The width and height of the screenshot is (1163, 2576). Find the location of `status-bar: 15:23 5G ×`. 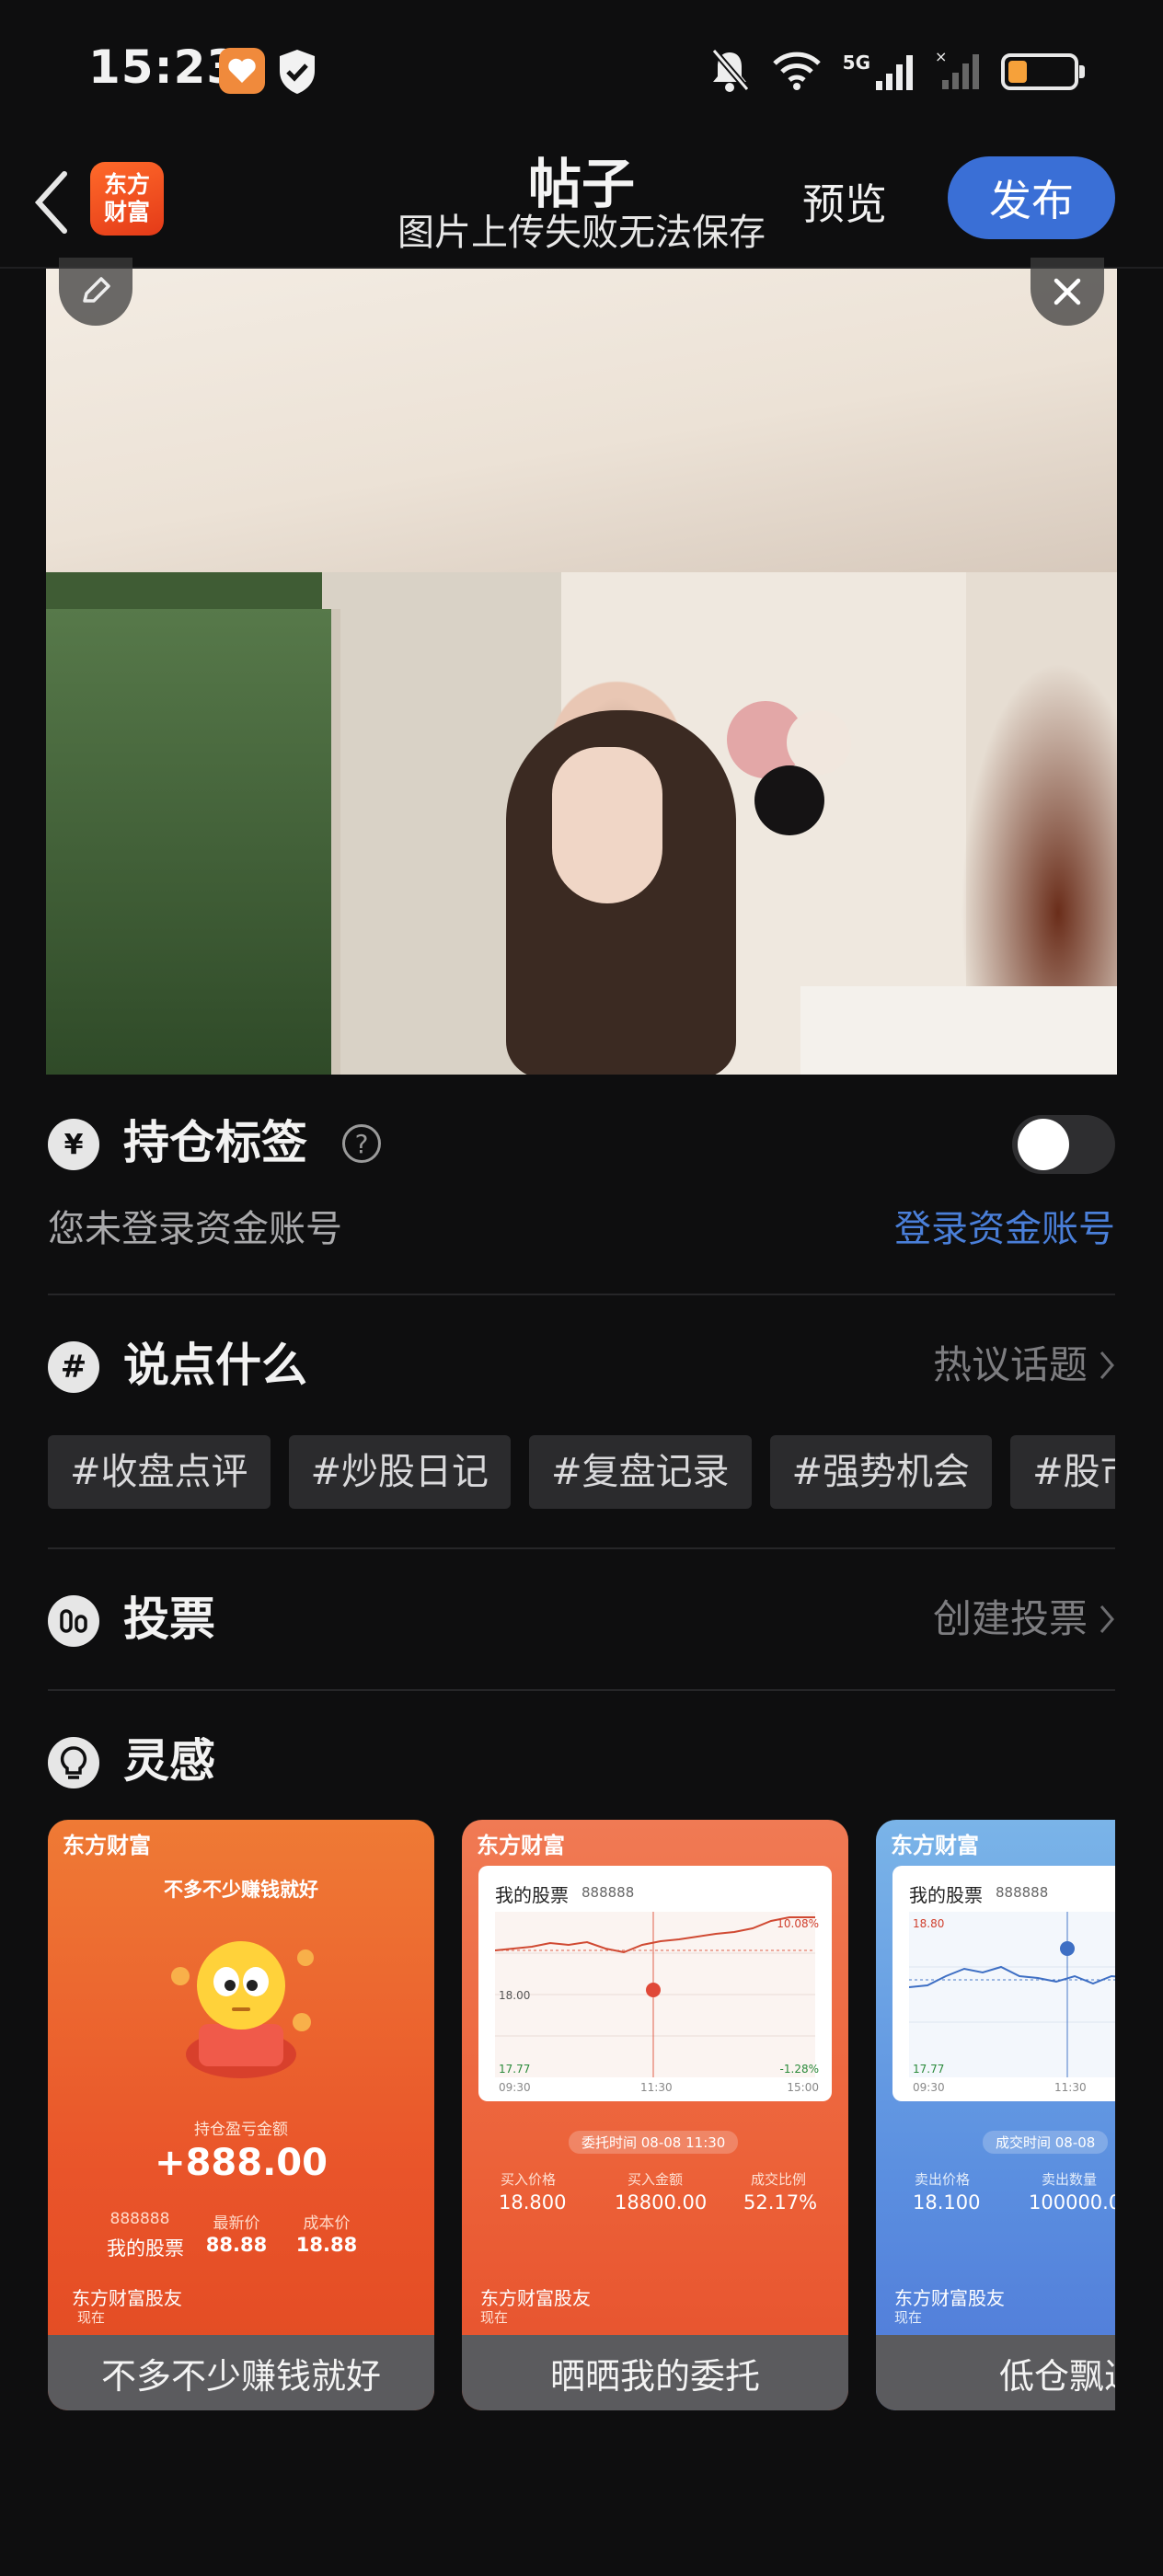

status-bar: 15:23 5G × is located at coordinates (581, 73).